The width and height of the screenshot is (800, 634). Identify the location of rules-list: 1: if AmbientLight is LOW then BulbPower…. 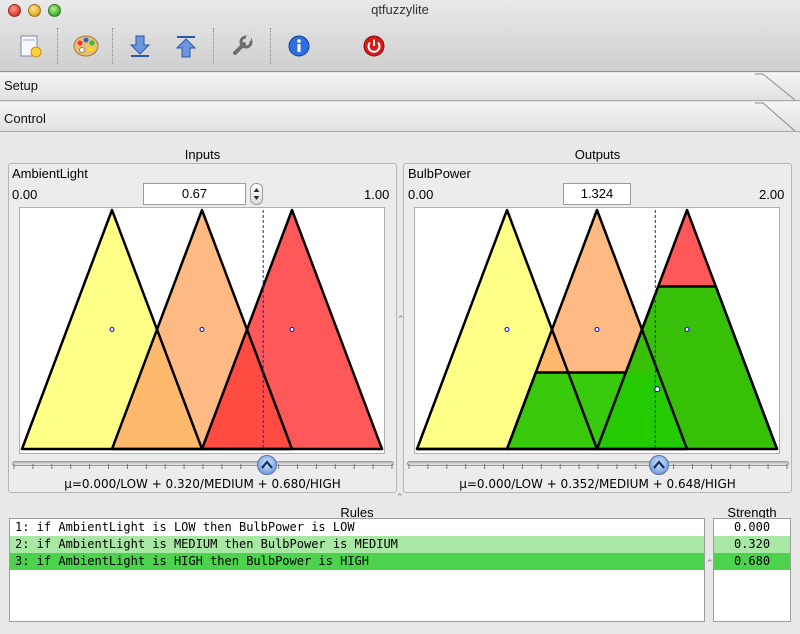
(357, 570).